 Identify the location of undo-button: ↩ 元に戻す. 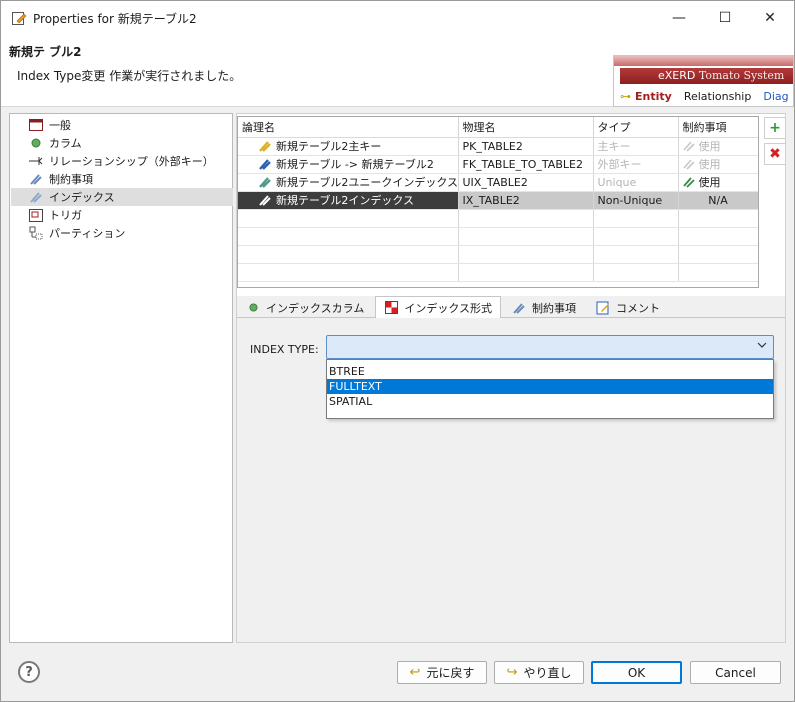
(442, 672).